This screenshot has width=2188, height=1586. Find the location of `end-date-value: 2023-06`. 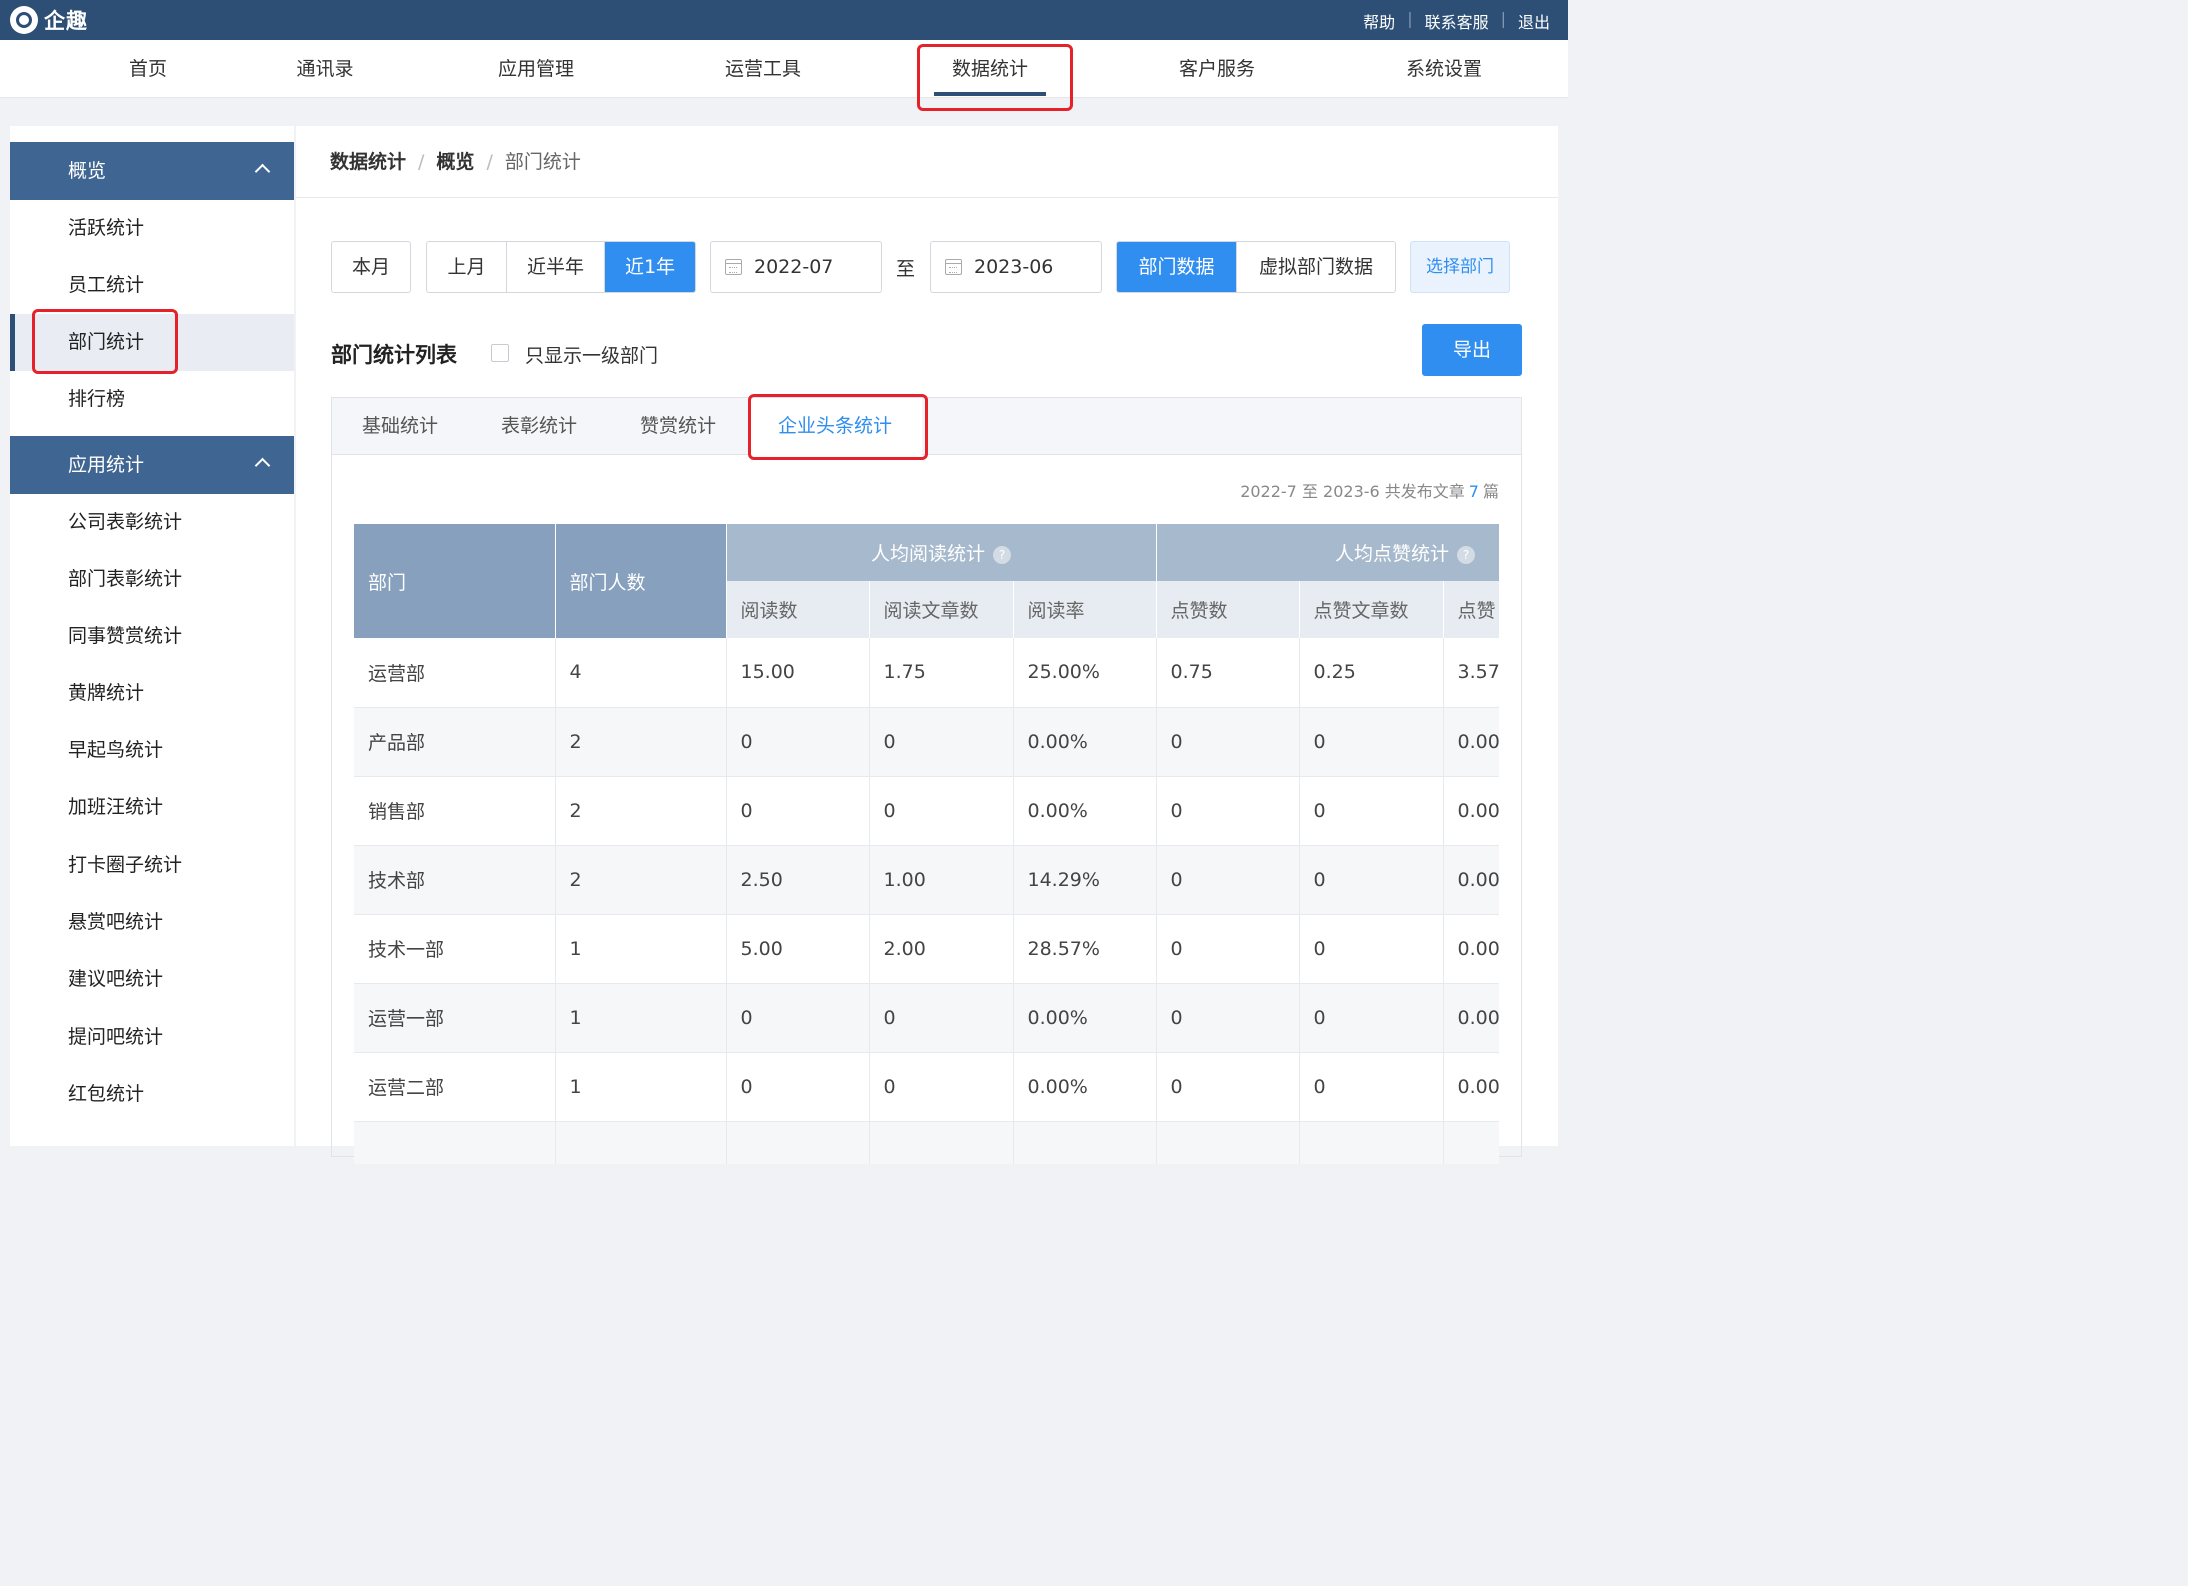

end-date-value: 2023-06 is located at coordinates (1014, 267).